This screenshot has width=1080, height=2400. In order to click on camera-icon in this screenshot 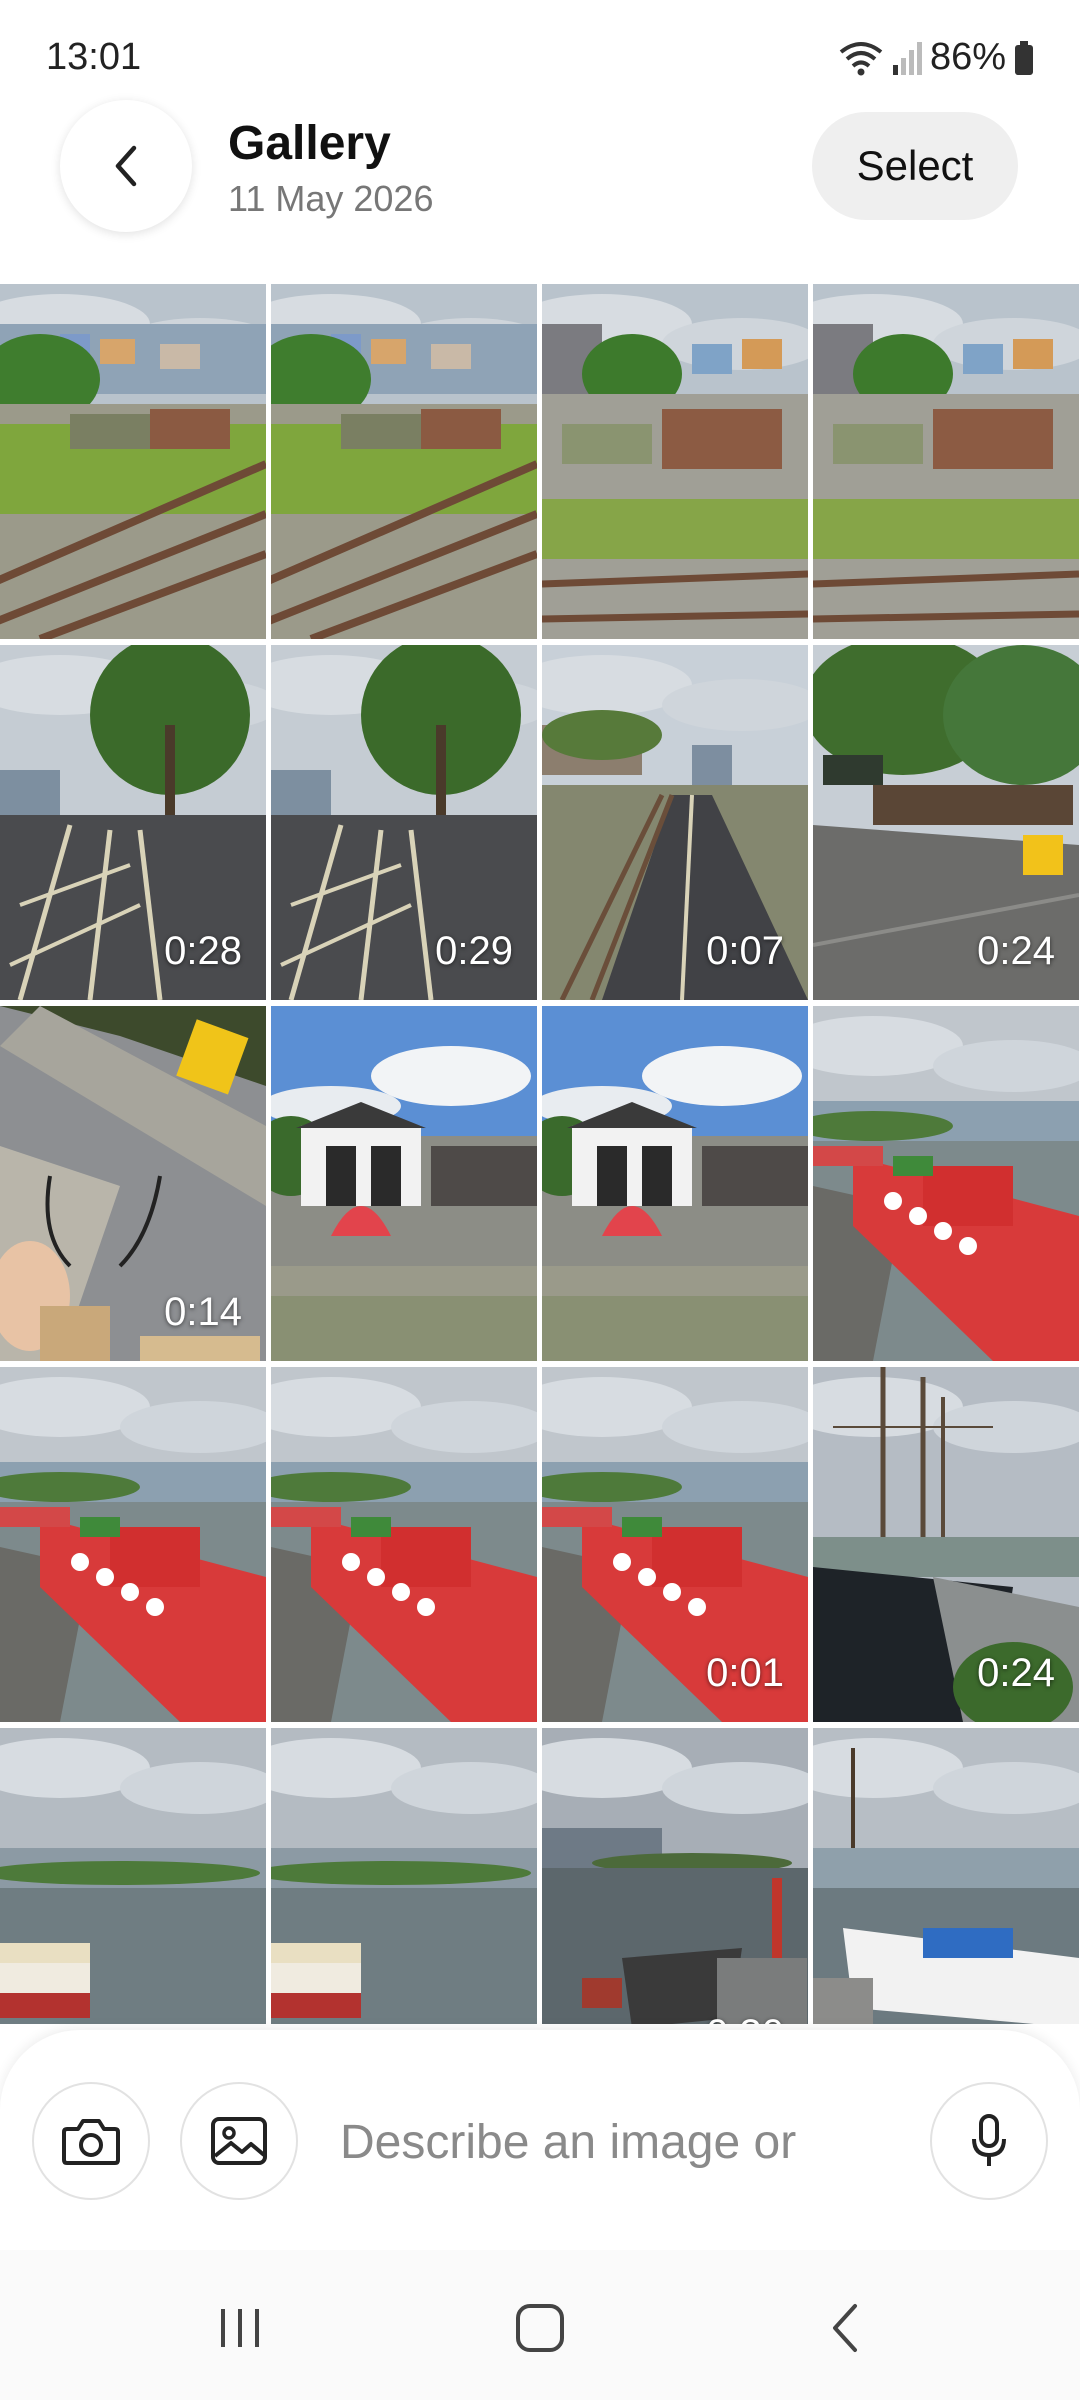, I will do `click(91, 2142)`.